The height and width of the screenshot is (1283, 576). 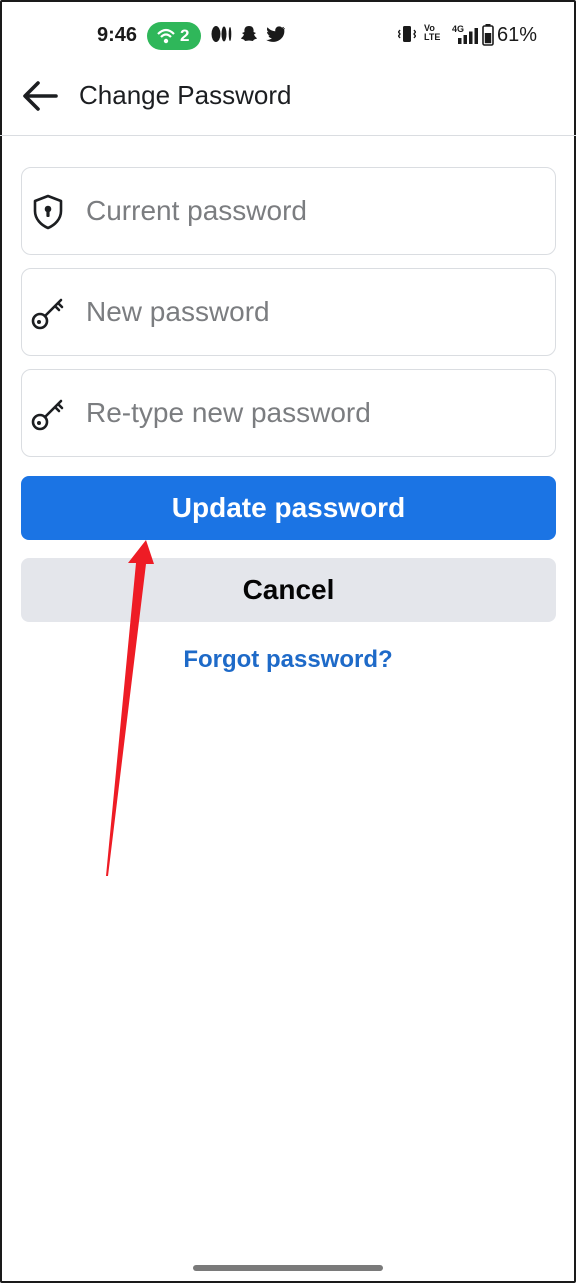 I want to click on annotation-arrow, so click(x=130, y=708).